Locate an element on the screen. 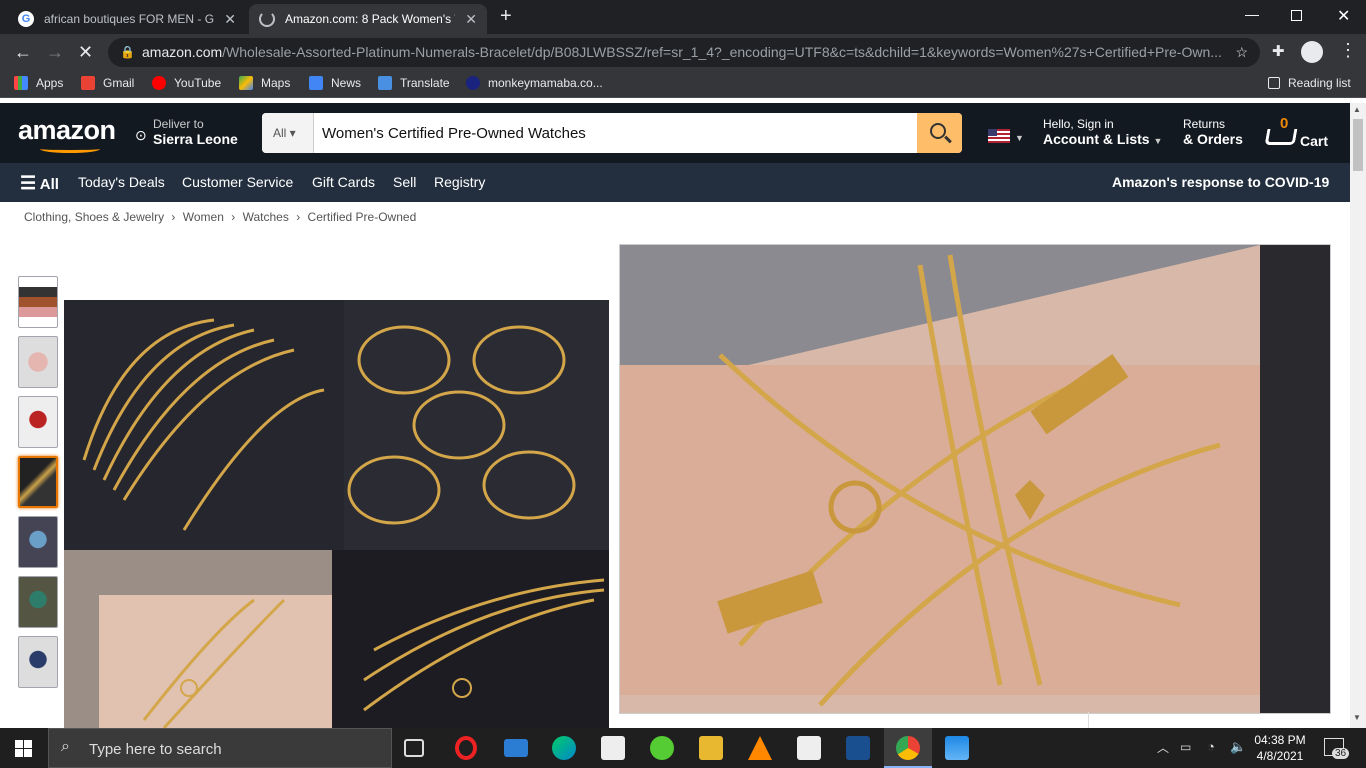 Image resolution: width=1366 pixels, height=768 pixels. chevron-down-icon: ▼ is located at coordinates (1019, 138).